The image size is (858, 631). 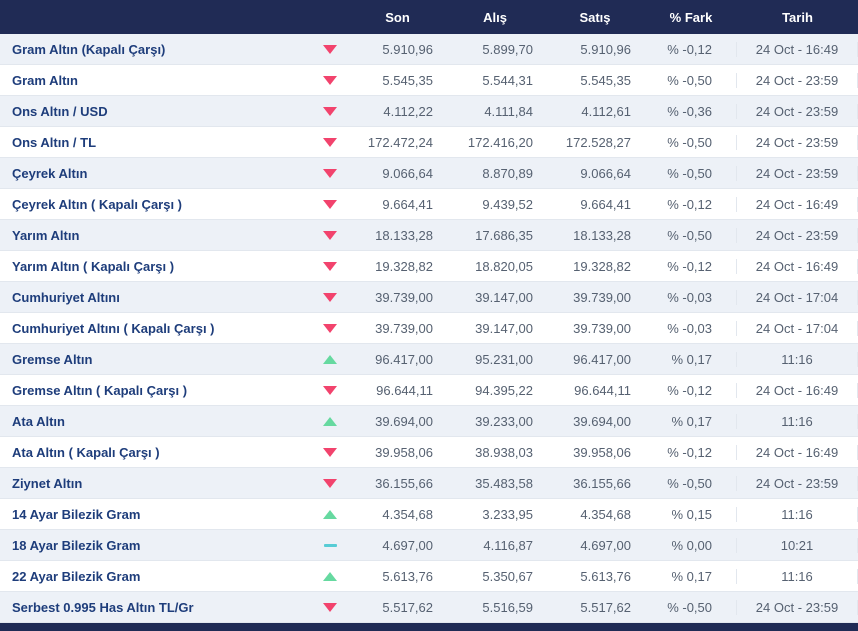 I want to click on instrument-name-link: Ata Altın, so click(x=155, y=421).